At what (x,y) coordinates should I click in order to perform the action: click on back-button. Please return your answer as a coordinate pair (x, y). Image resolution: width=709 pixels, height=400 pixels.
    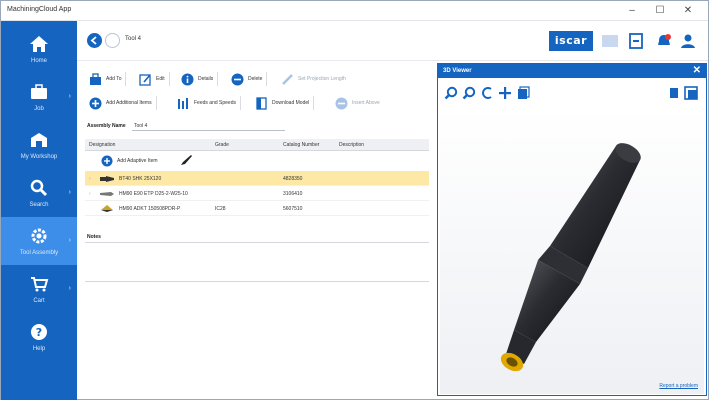
    Looking at the image, I should click on (94, 40).